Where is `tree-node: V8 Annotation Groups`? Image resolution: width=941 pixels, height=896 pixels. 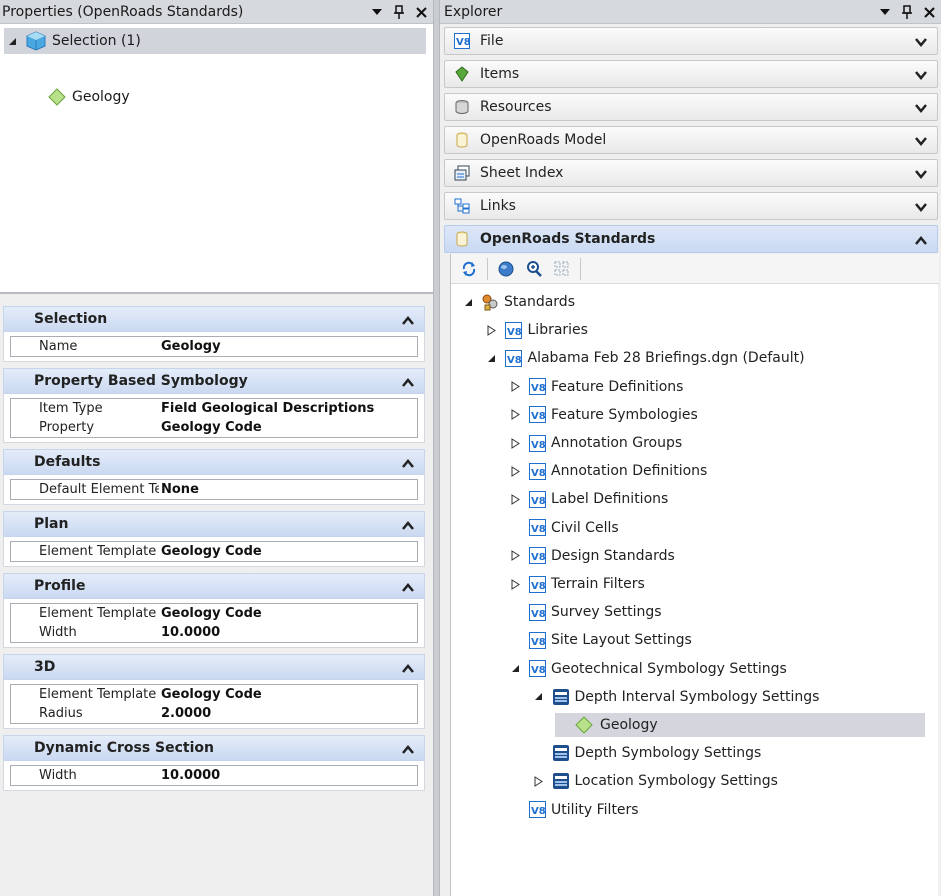
tree-node: V8 Annotation Groups is located at coordinates (595, 443).